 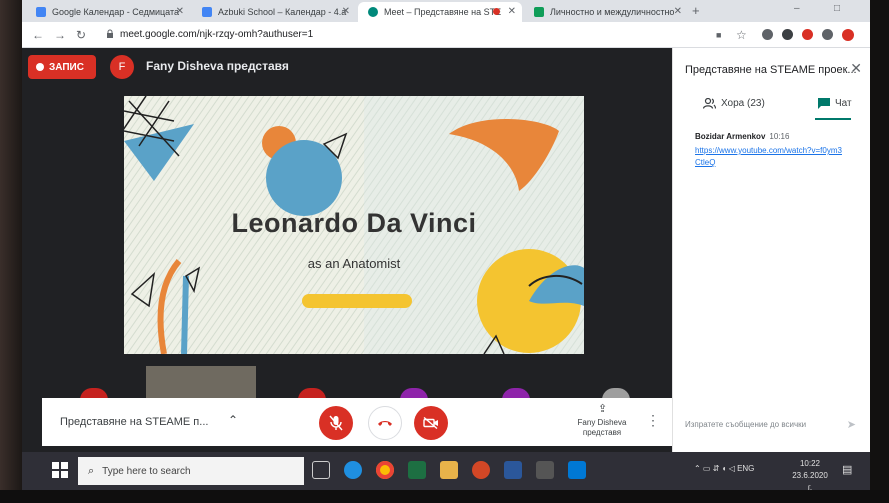 I want to click on phone-hangup-icon, so click(x=385, y=423).